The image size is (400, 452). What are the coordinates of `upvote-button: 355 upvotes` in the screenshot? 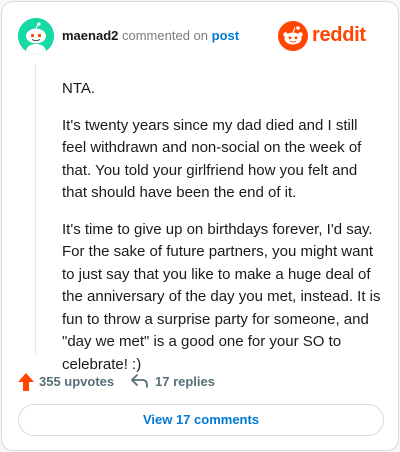 It's located at (68, 382).